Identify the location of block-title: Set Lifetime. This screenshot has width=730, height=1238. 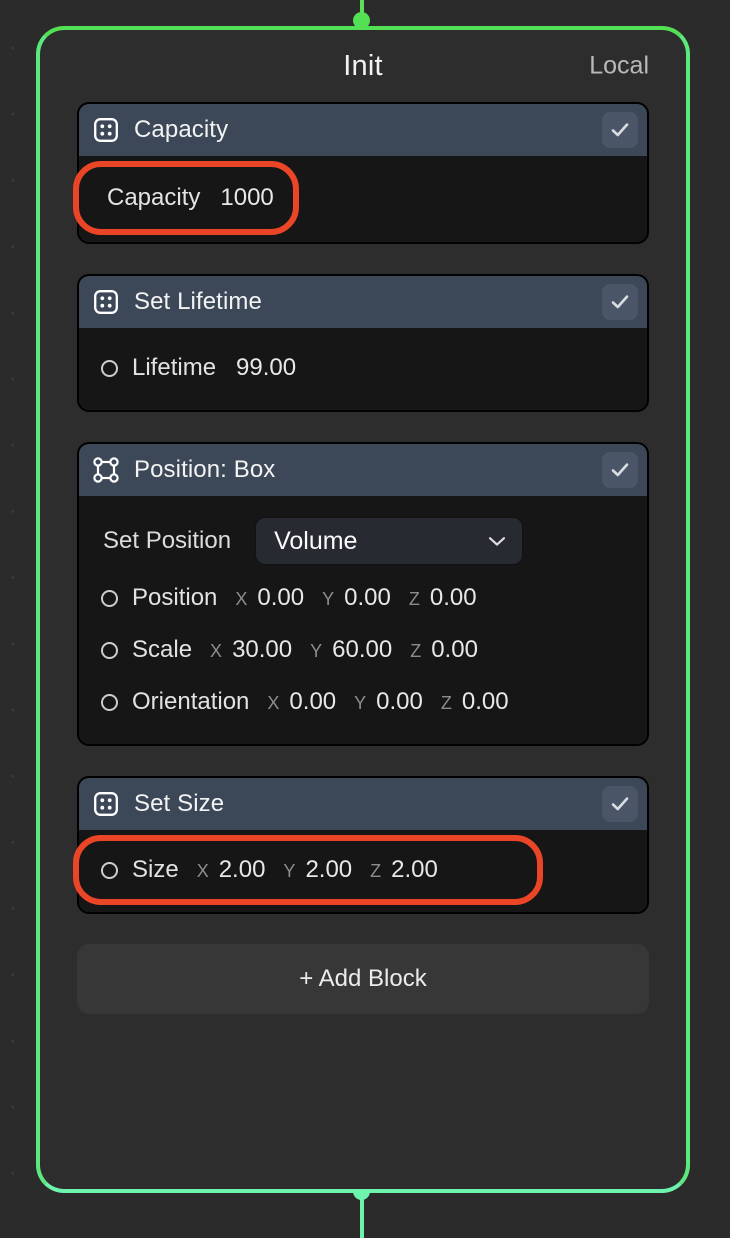
(198, 301).